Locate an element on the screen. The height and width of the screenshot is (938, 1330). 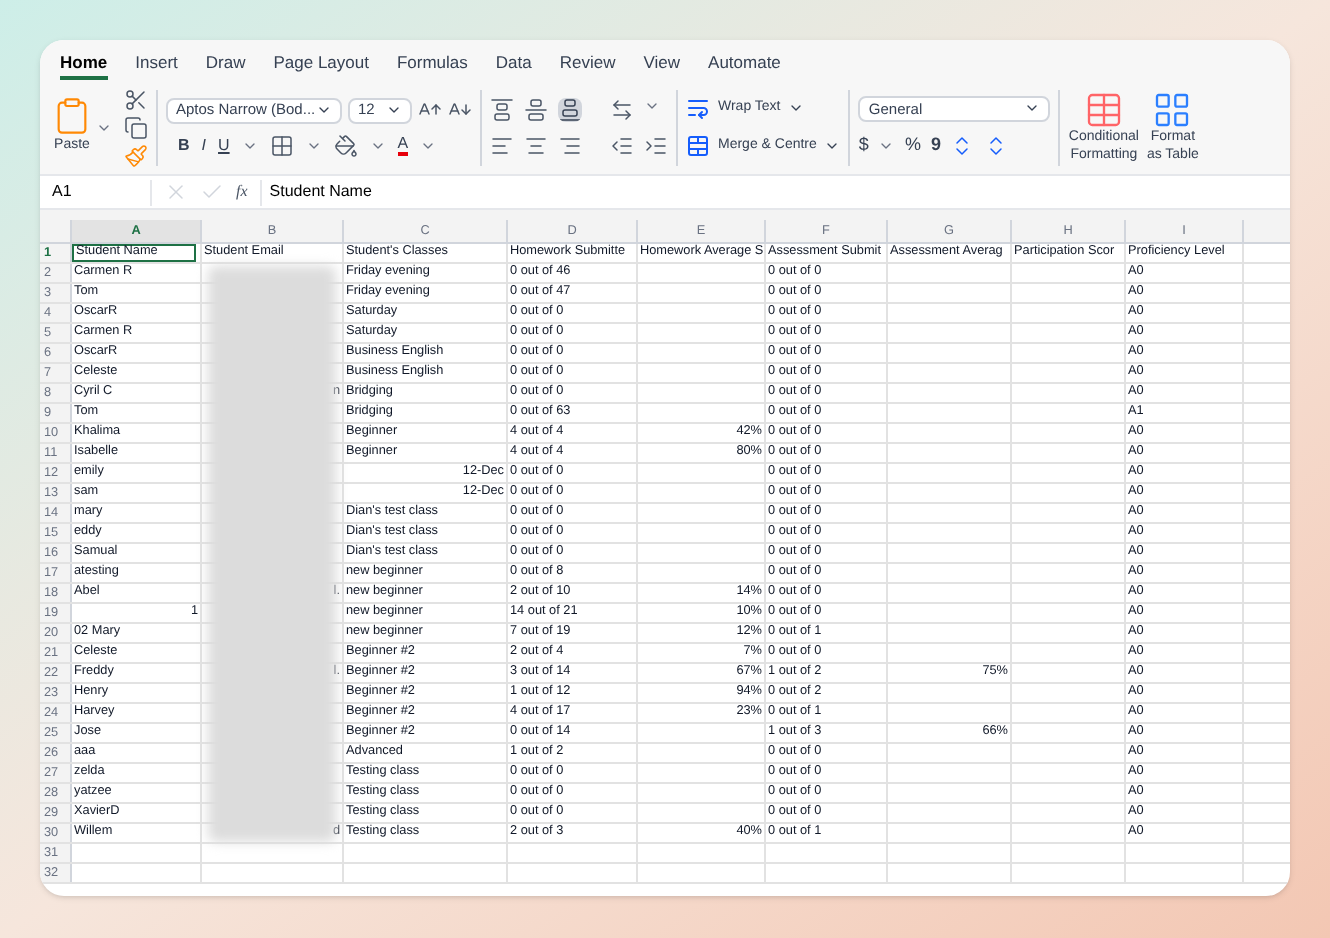
borders-icon is located at coordinates (281, 145).